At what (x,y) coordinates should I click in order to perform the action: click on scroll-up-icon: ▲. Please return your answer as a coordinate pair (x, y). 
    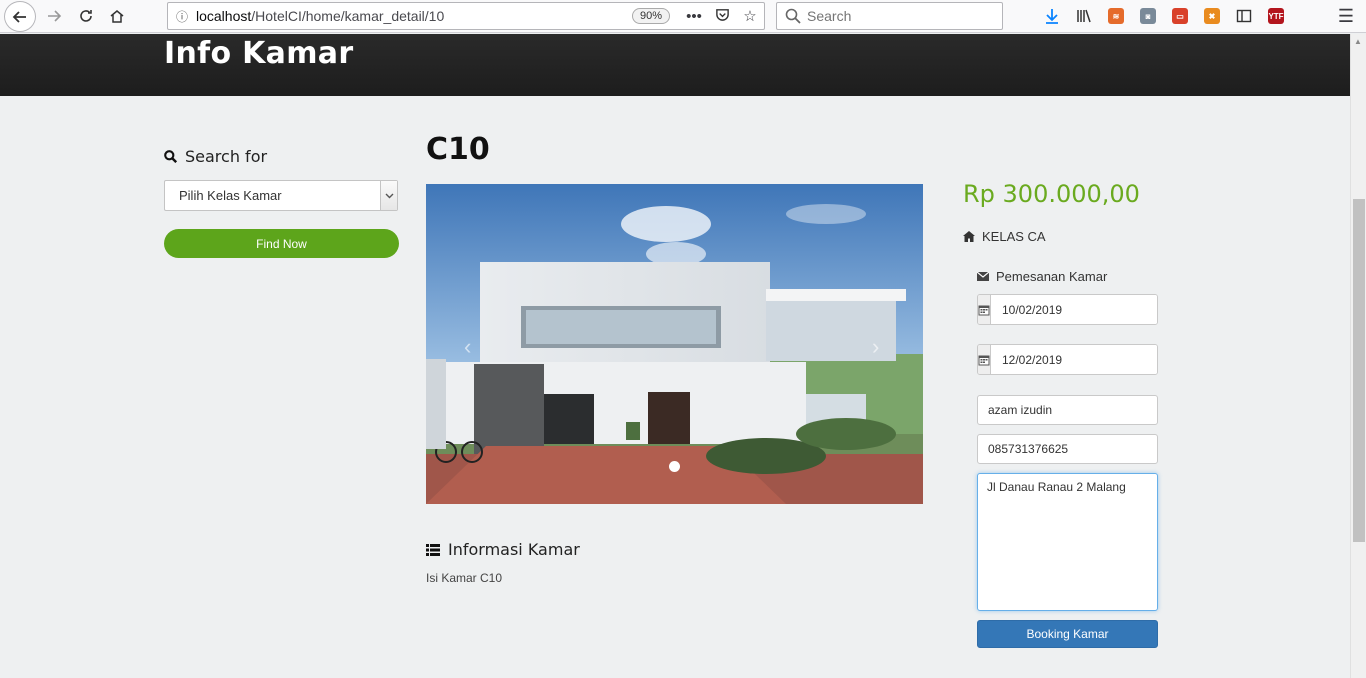
    Looking at the image, I should click on (1358, 41).